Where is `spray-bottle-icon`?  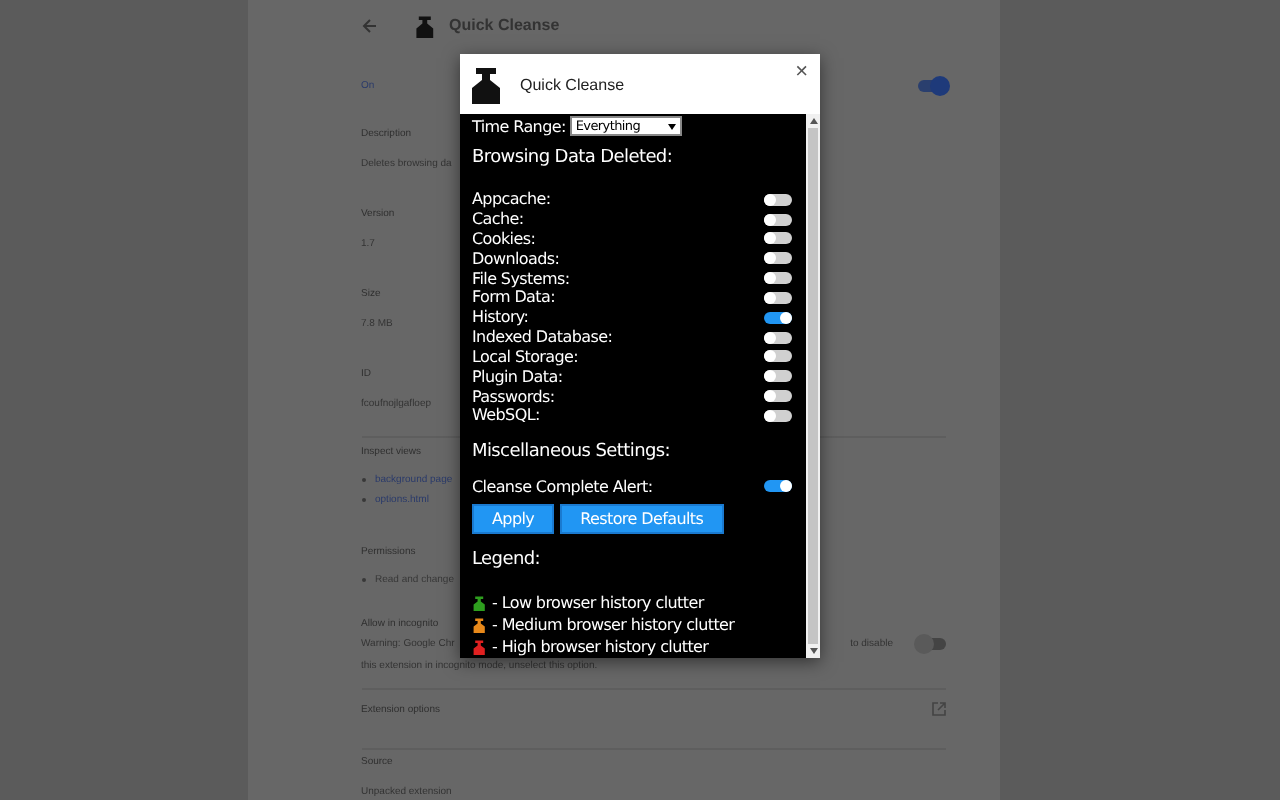
spray-bottle-icon is located at coordinates (425, 26).